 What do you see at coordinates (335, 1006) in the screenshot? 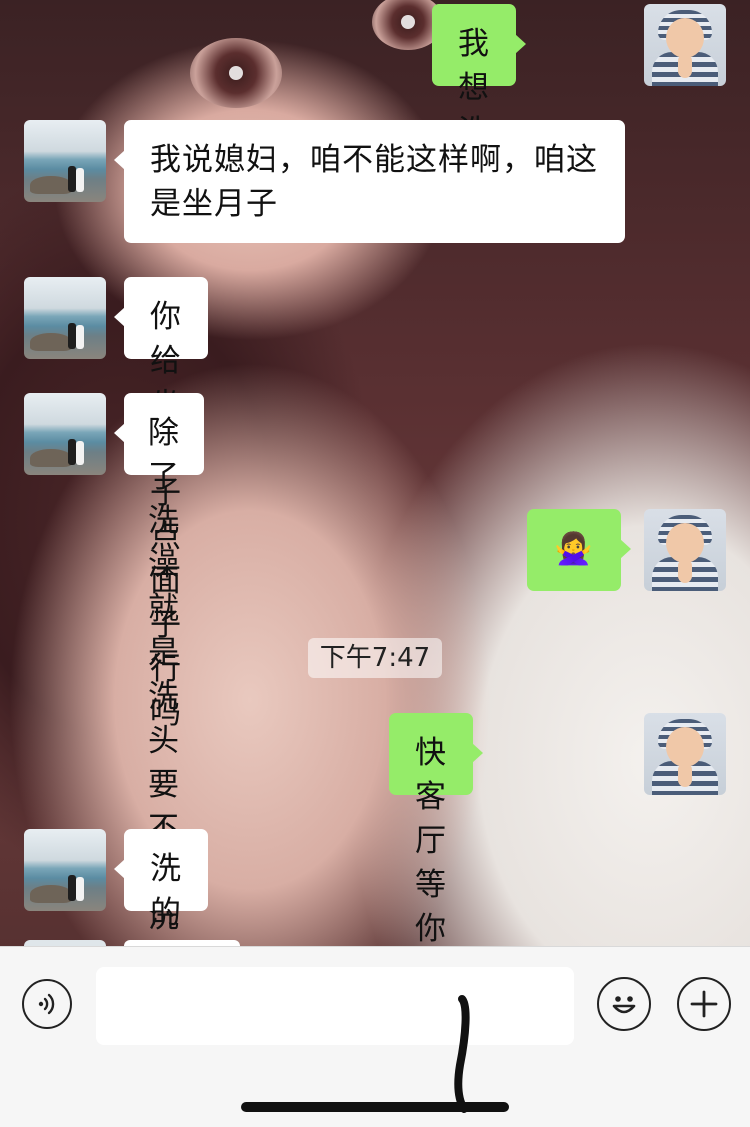
I see `message-input` at bounding box center [335, 1006].